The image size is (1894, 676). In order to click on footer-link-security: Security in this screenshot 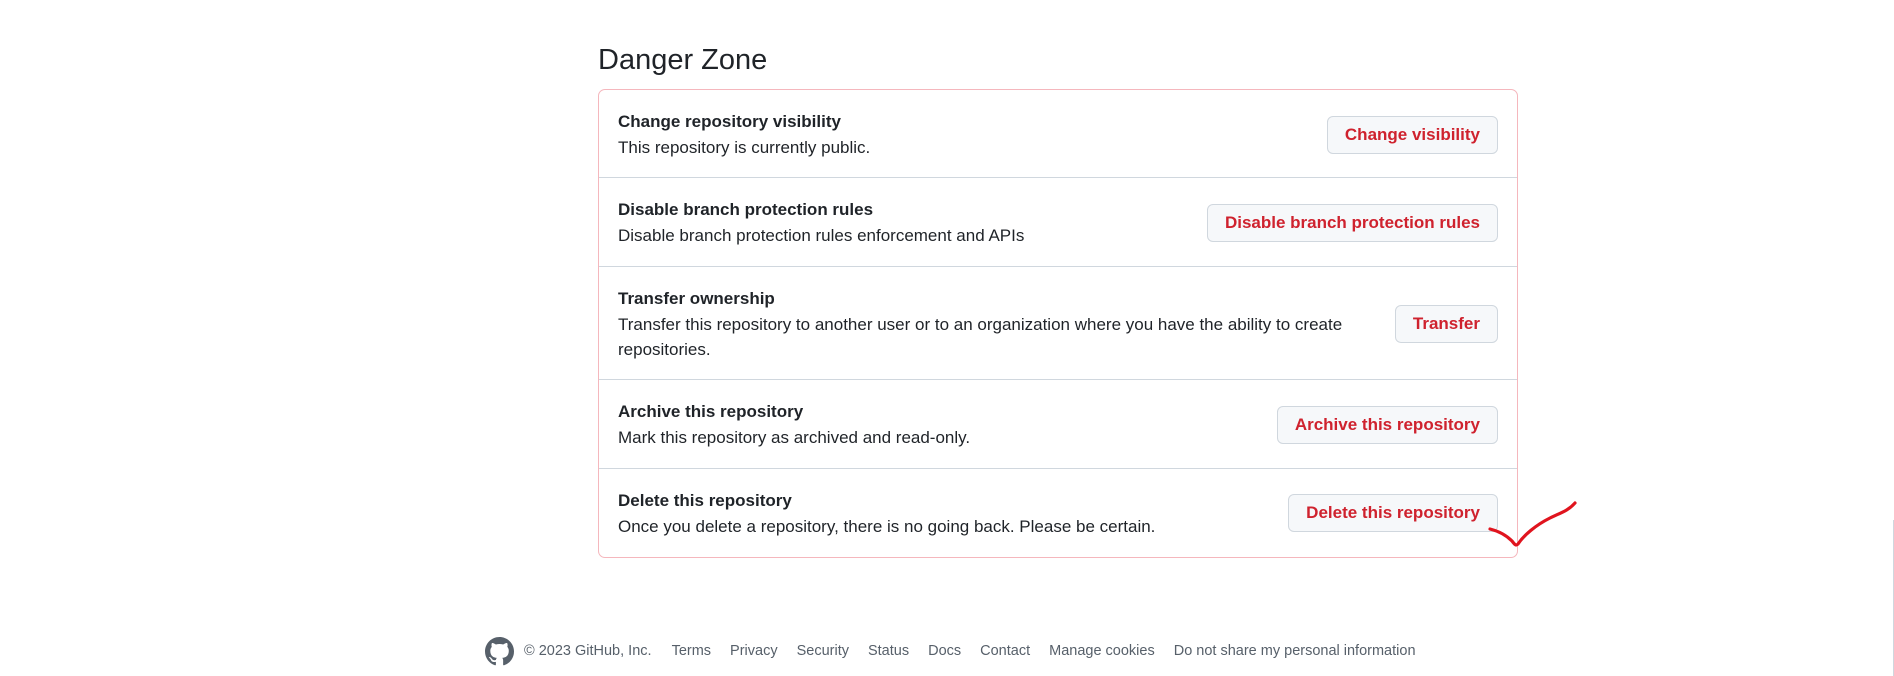, I will do `click(823, 651)`.